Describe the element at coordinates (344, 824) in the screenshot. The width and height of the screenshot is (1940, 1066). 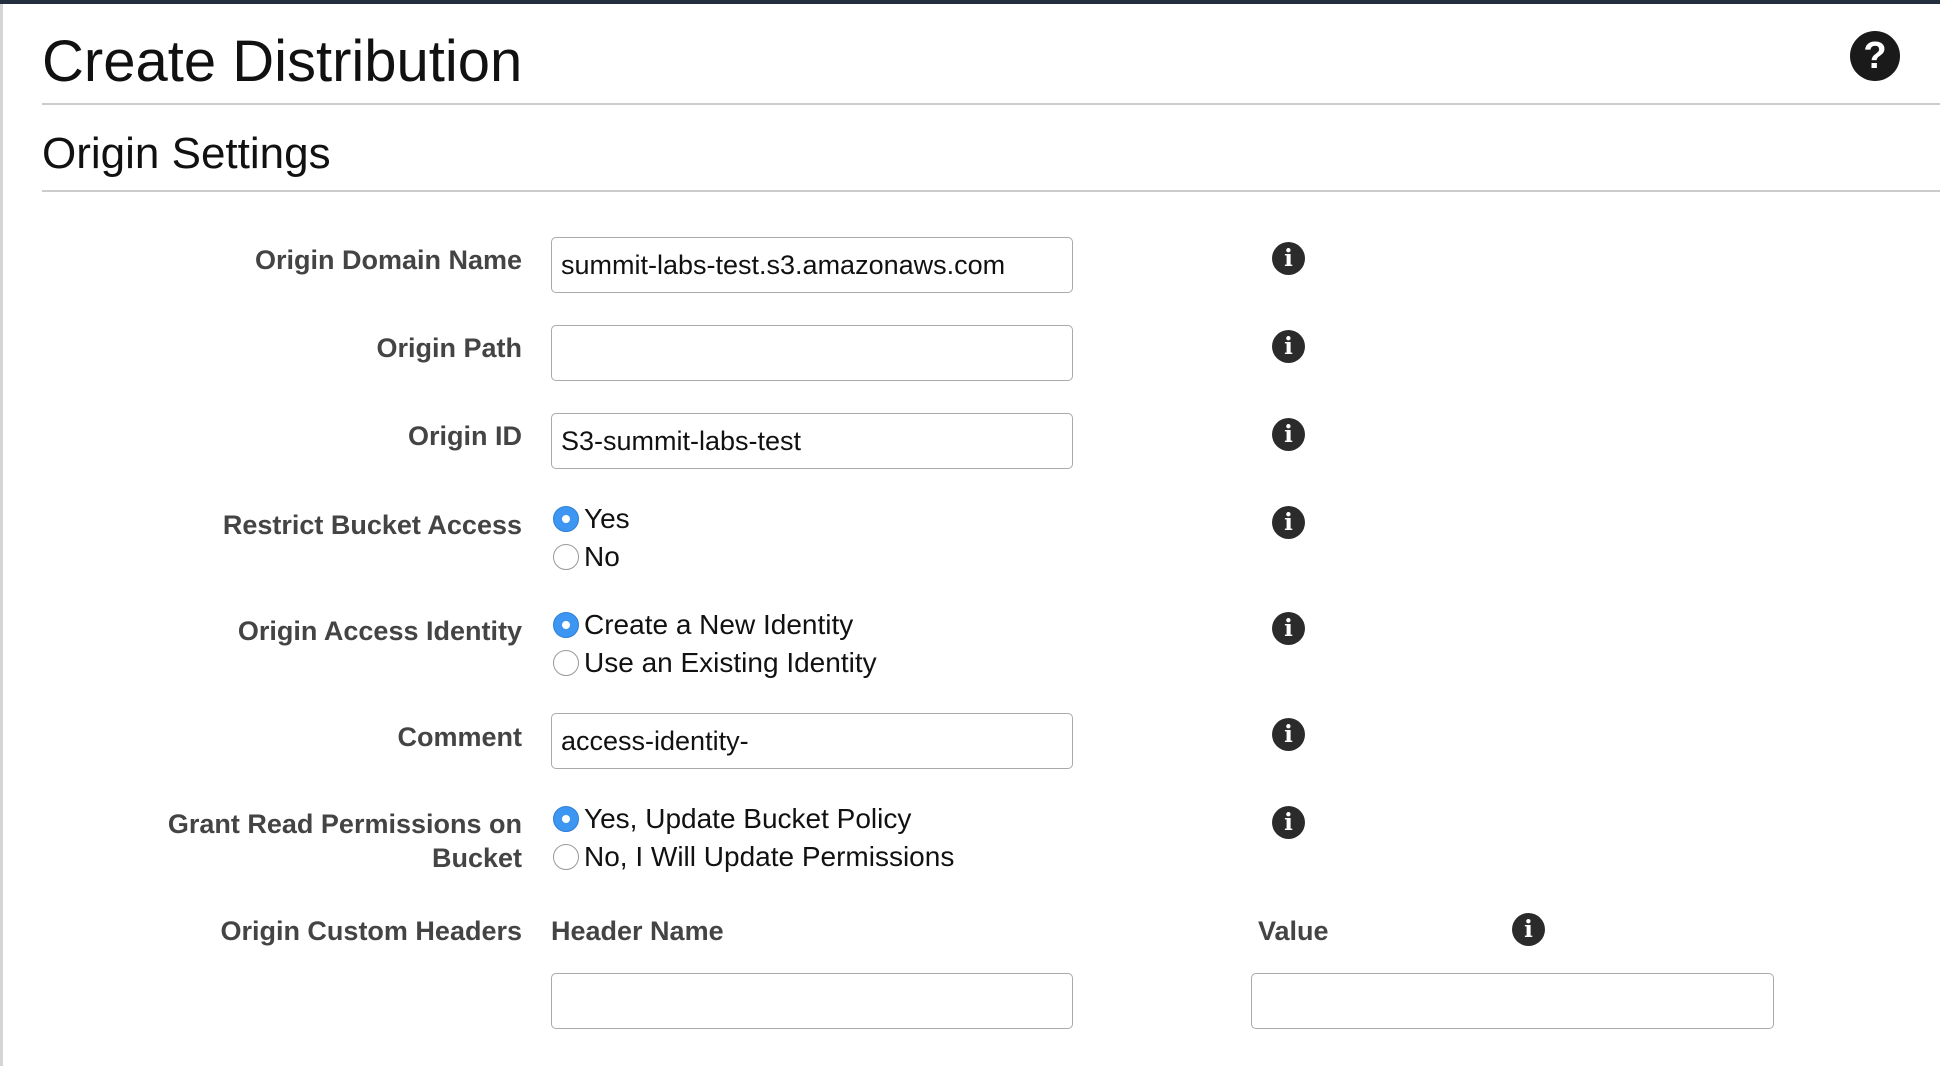
I see `grant-read-permissions-label-line1: Grant Read Permissions on` at that location.